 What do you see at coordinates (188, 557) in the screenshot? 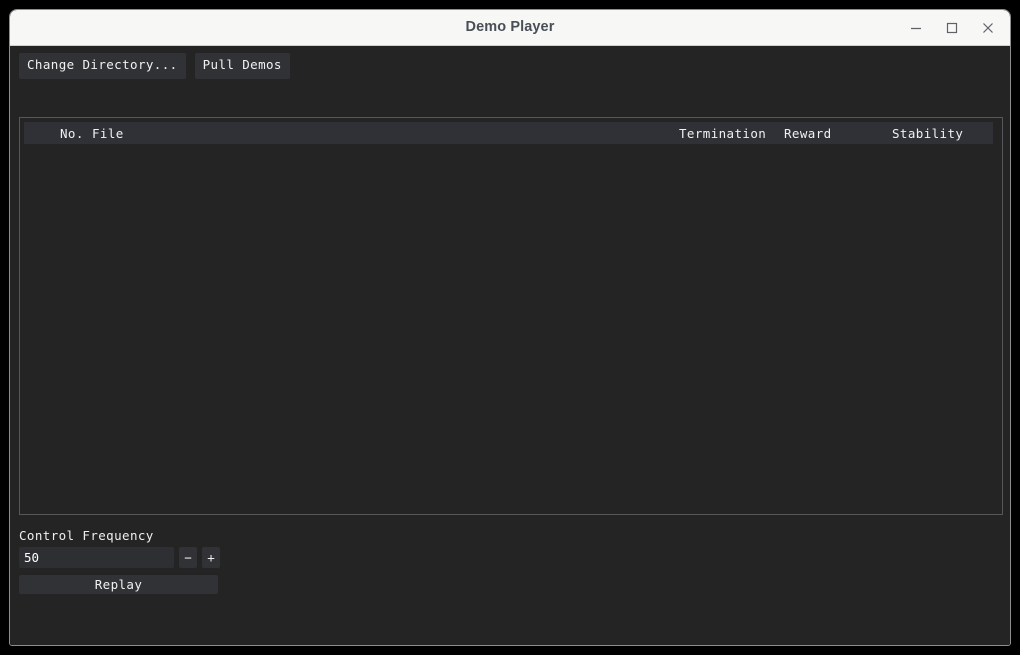
I see `control-frequency-decrement-button: −` at bounding box center [188, 557].